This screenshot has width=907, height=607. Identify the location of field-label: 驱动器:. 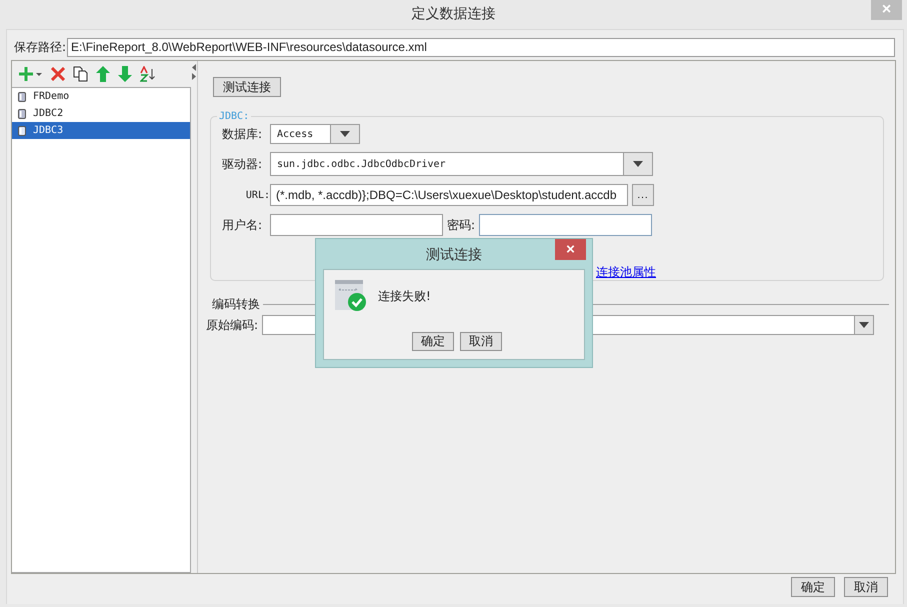
(243, 164).